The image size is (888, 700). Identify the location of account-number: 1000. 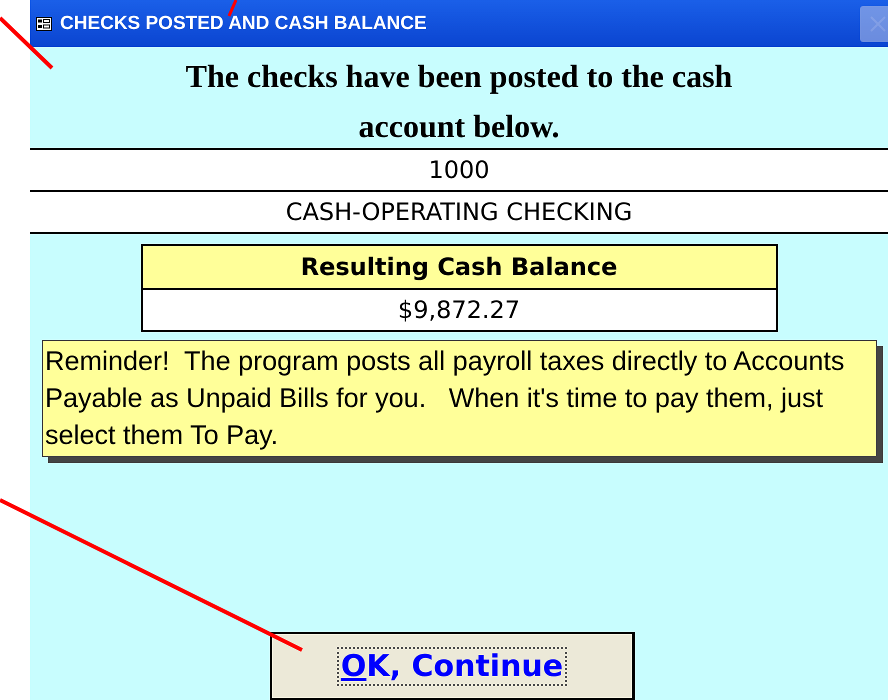
(459, 169).